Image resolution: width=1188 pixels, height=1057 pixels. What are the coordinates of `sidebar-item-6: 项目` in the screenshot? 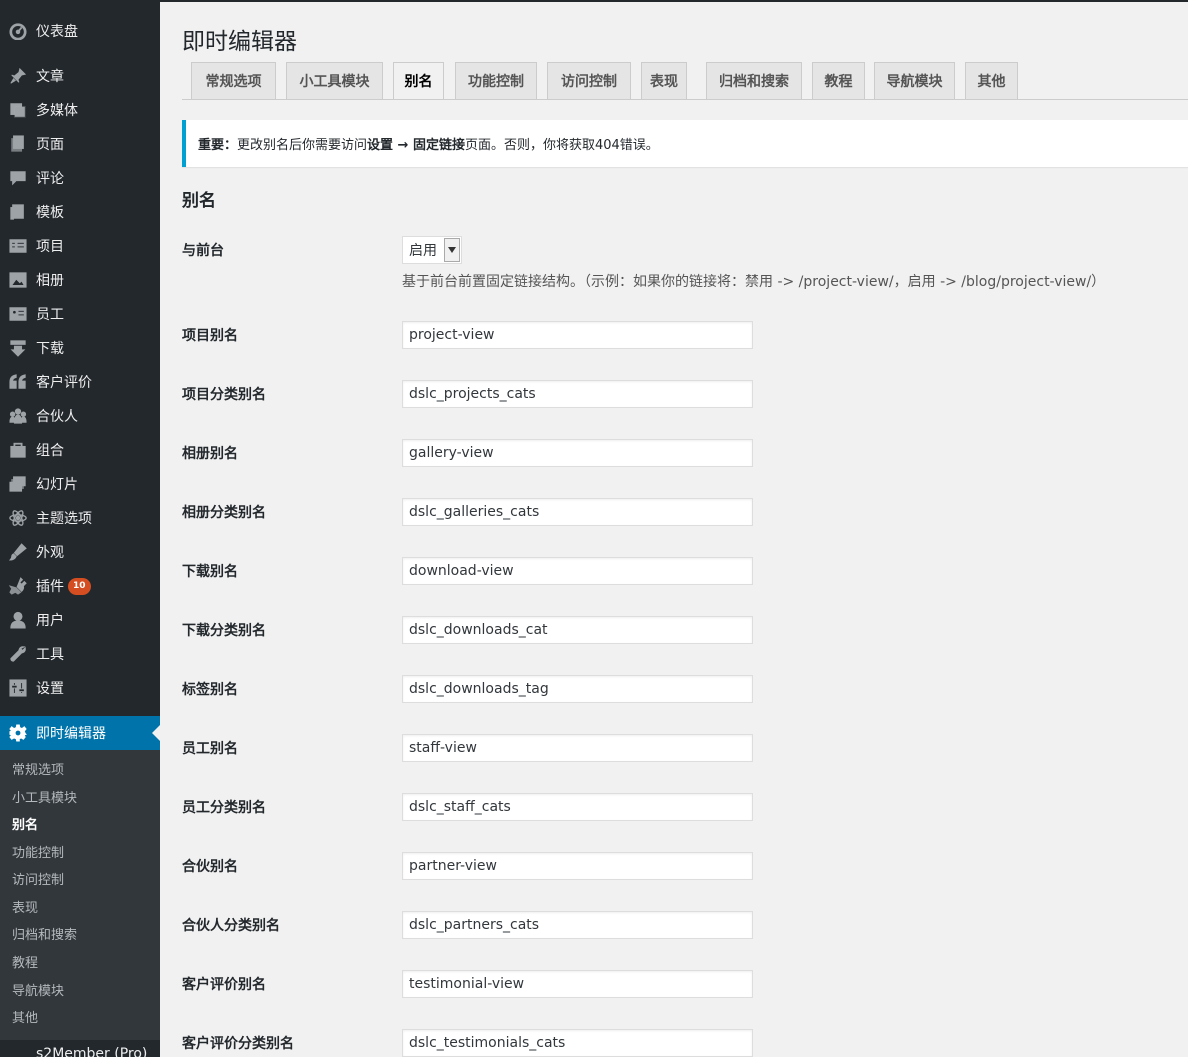 It's located at (80, 246).